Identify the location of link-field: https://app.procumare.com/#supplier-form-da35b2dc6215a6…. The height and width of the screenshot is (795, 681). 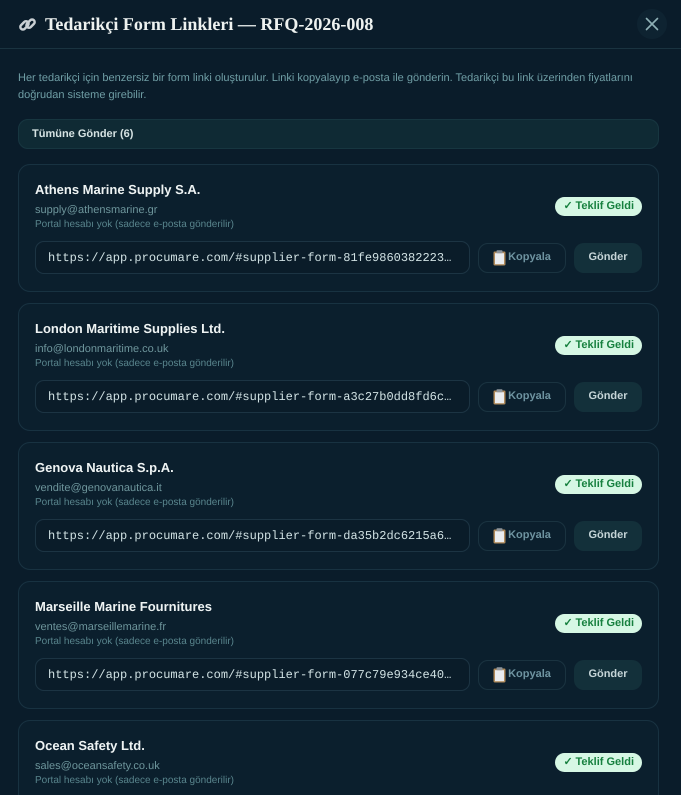
(252, 535).